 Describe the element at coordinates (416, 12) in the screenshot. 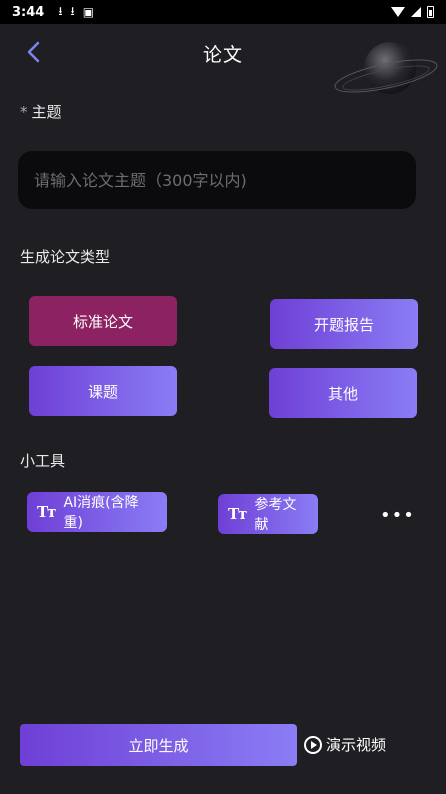

I see `signal-icon` at that location.